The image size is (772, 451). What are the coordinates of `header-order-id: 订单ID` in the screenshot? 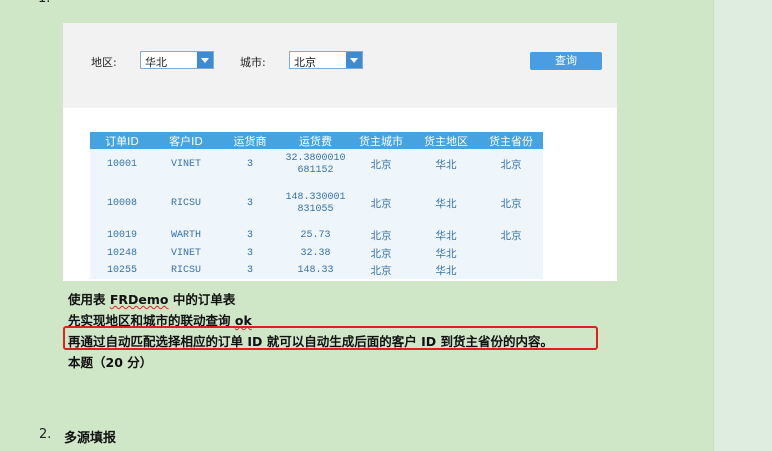 It's located at (122, 140).